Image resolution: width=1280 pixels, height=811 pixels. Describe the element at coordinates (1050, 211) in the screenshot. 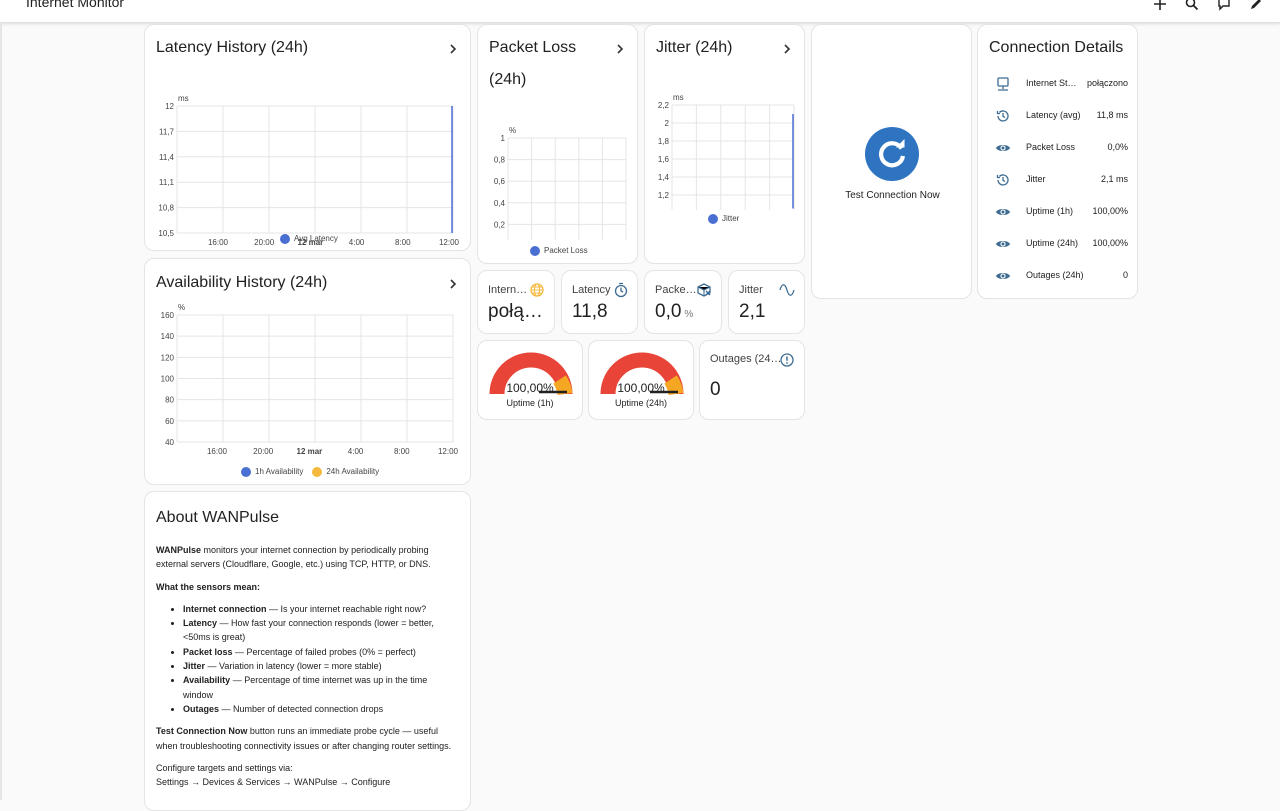

I see `detail-name: Uptime (1h)` at that location.